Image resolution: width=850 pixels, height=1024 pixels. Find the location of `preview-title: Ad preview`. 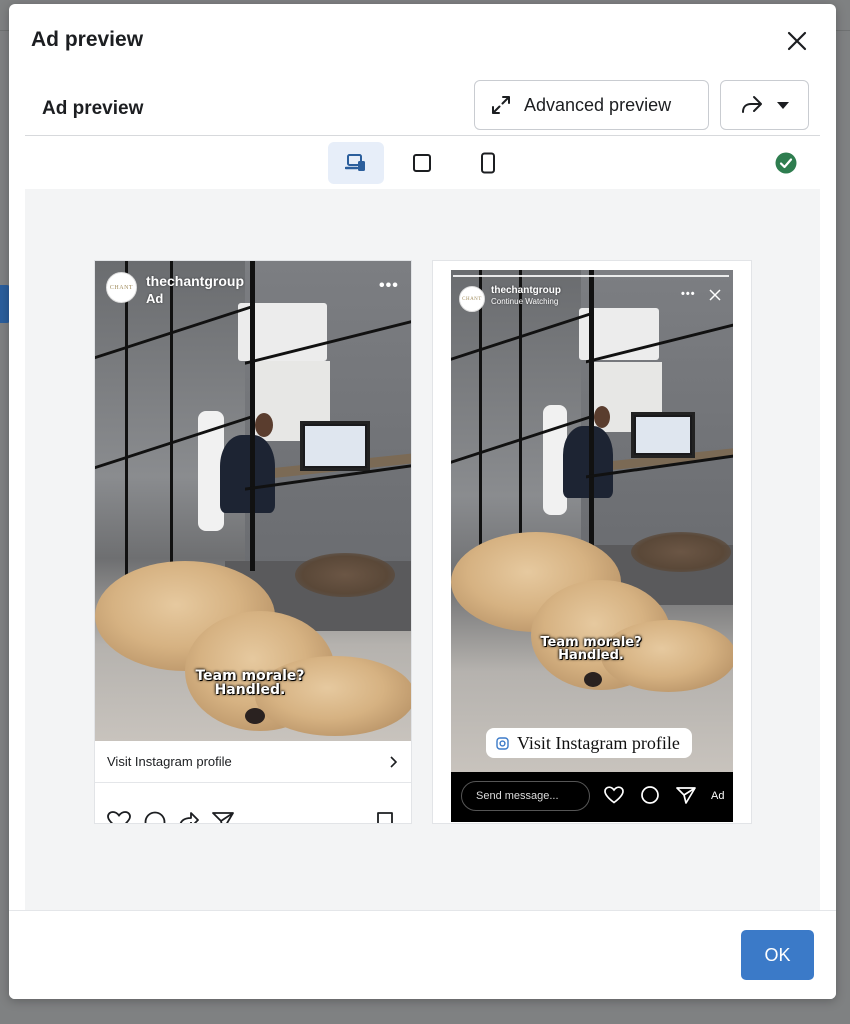

preview-title: Ad preview is located at coordinates (93, 108).